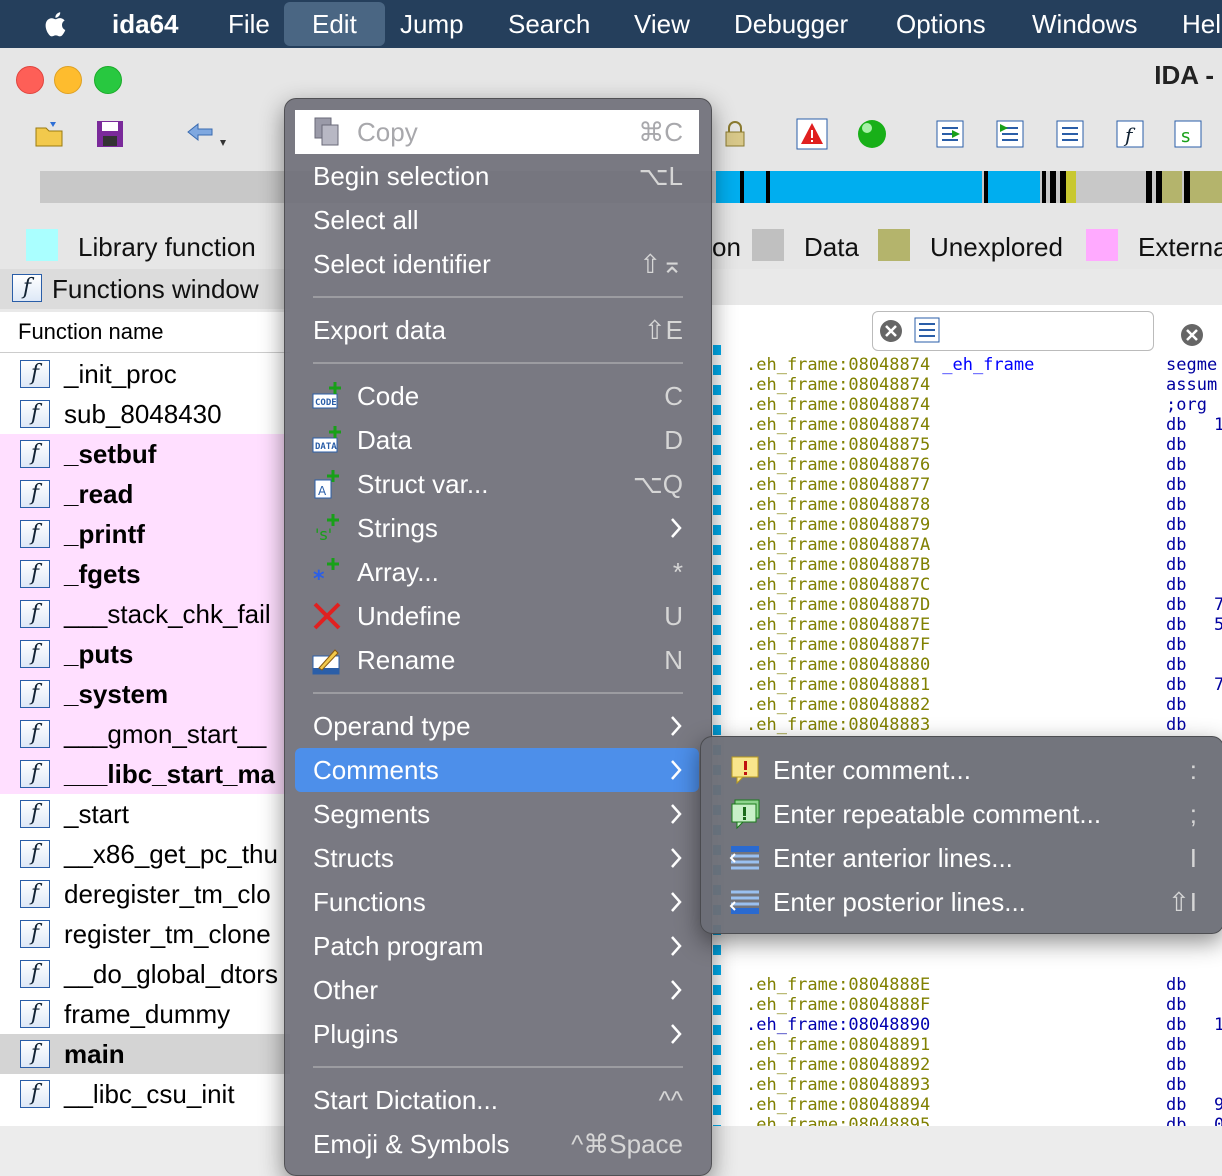 The height and width of the screenshot is (1176, 1222). Describe the element at coordinates (497, 660) in the screenshot. I see `menu-item-rename: Rename N` at that location.